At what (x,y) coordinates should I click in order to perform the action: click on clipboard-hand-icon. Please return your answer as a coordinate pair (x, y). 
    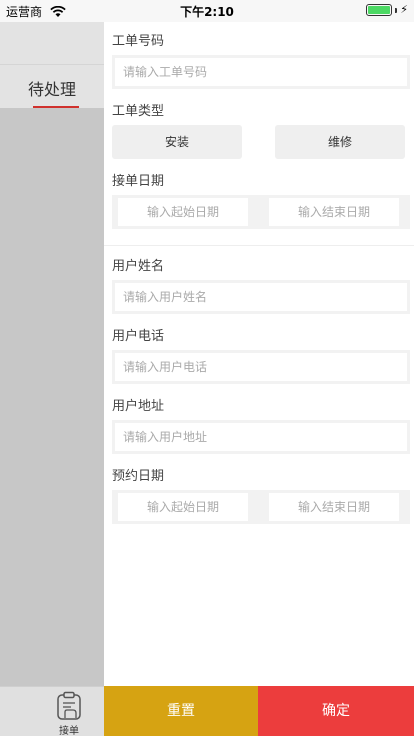
    Looking at the image, I should click on (69, 705).